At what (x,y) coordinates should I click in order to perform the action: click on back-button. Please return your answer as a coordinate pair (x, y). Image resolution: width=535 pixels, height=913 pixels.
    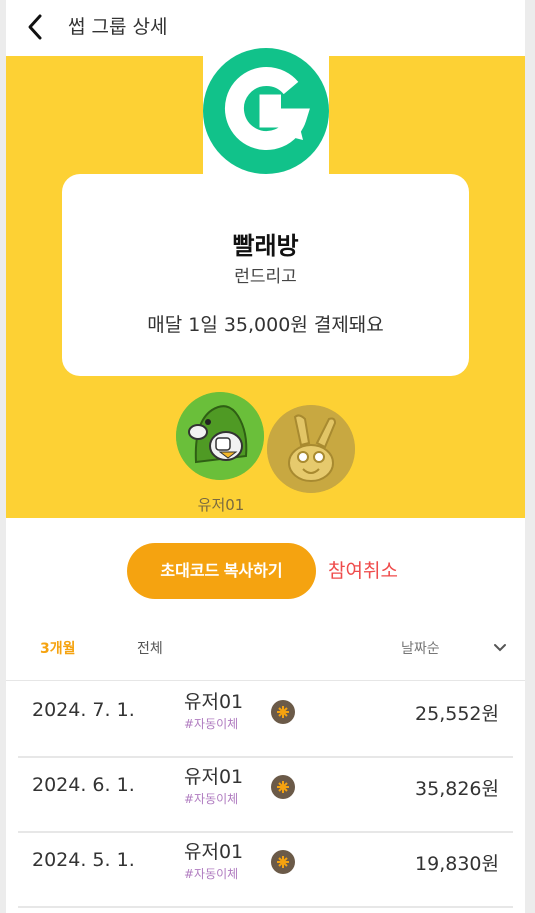
    Looking at the image, I should click on (35, 27).